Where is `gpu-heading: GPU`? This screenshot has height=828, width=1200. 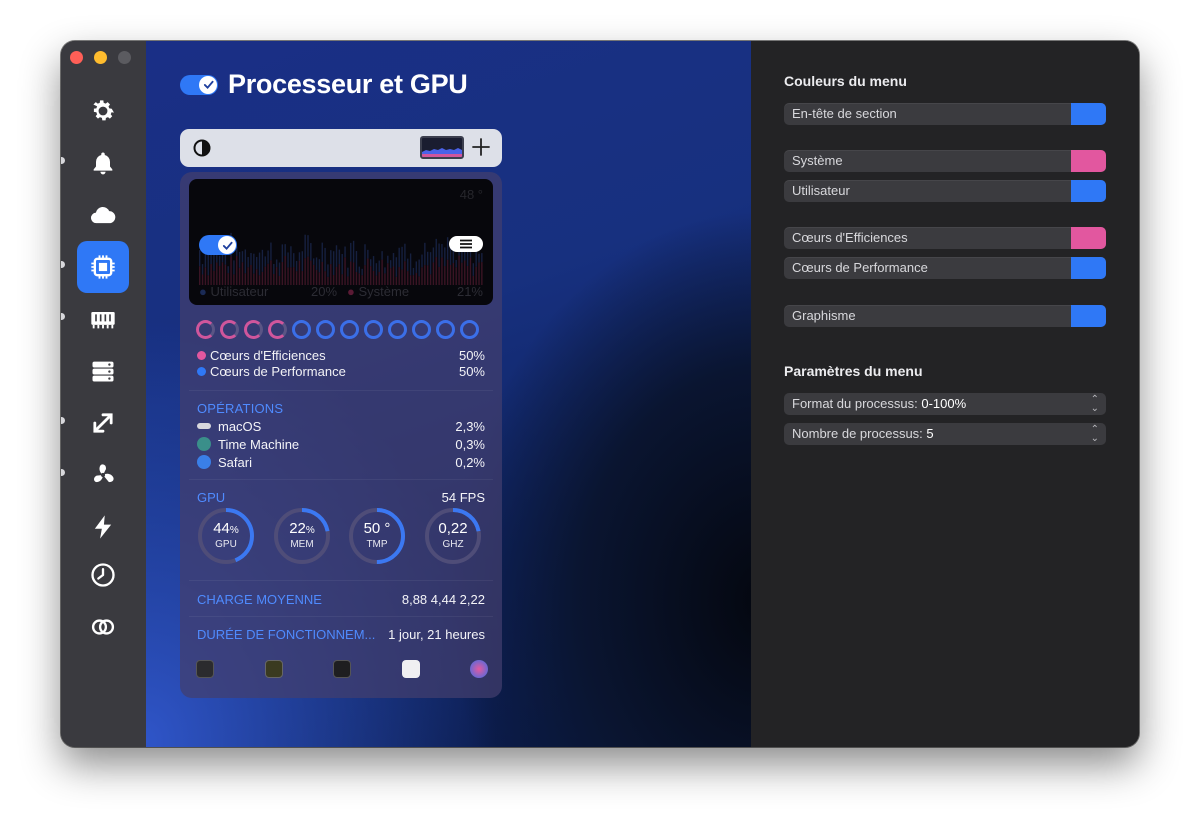
gpu-heading: GPU is located at coordinates (211, 497).